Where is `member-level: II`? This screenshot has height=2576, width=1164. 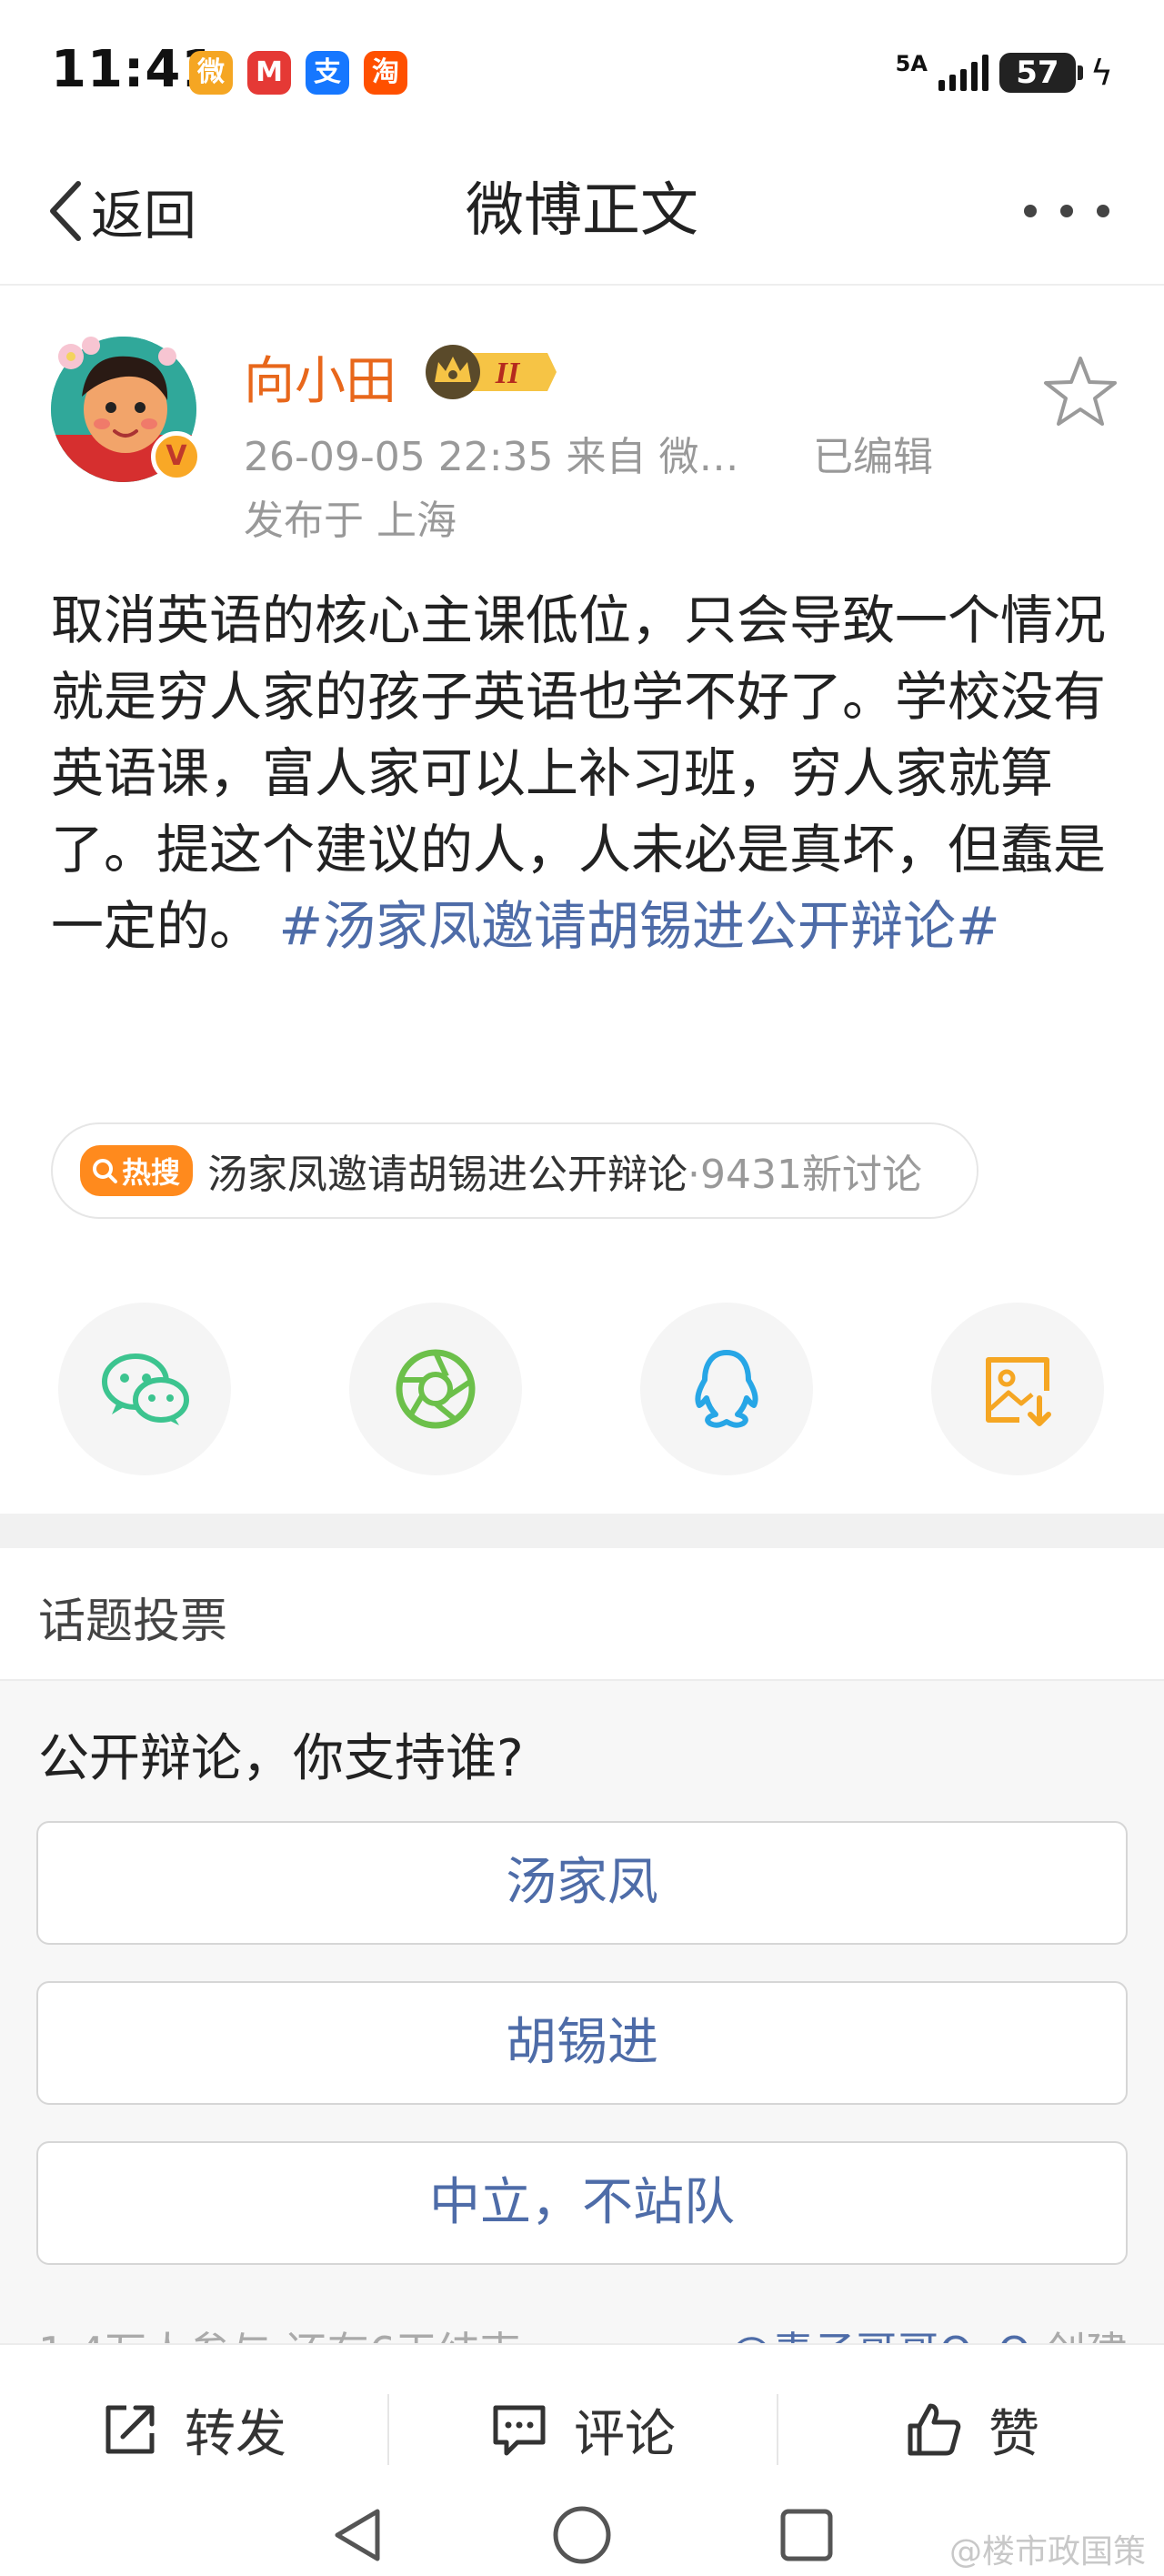 member-level: II is located at coordinates (508, 373).